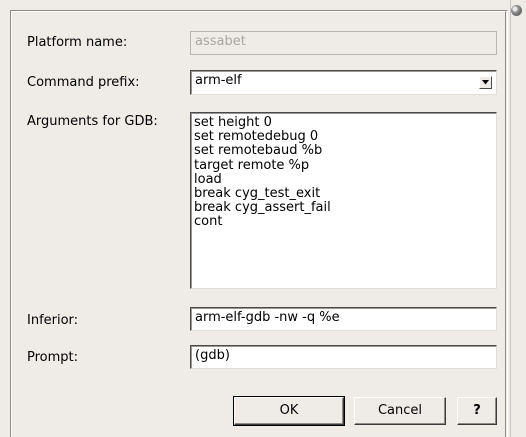 This screenshot has width=526, height=437. What do you see at coordinates (218, 80) in the screenshot?
I see `command-prefix-value: arm-elf` at bounding box center [218, 80].